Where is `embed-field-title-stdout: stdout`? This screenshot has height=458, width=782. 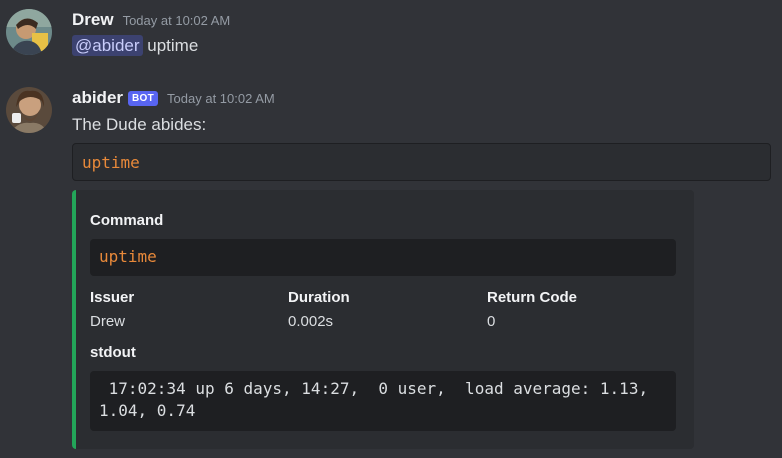 embed-field-title-stdout: stdout is located at coordinates (113, 352).